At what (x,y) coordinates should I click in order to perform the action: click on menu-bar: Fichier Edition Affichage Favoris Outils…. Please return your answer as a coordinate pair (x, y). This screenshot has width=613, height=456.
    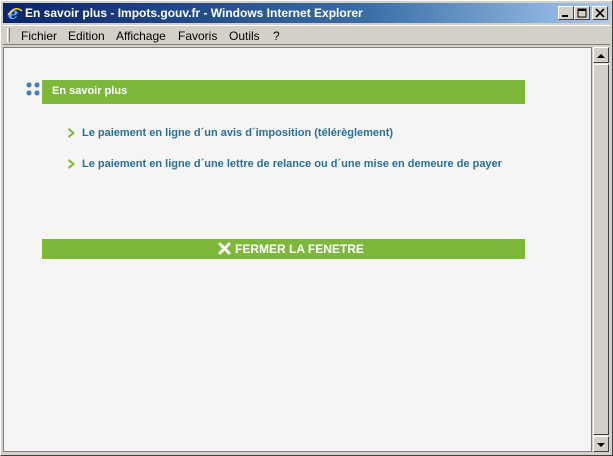
    Looking at the image, I should click on (306, 35).